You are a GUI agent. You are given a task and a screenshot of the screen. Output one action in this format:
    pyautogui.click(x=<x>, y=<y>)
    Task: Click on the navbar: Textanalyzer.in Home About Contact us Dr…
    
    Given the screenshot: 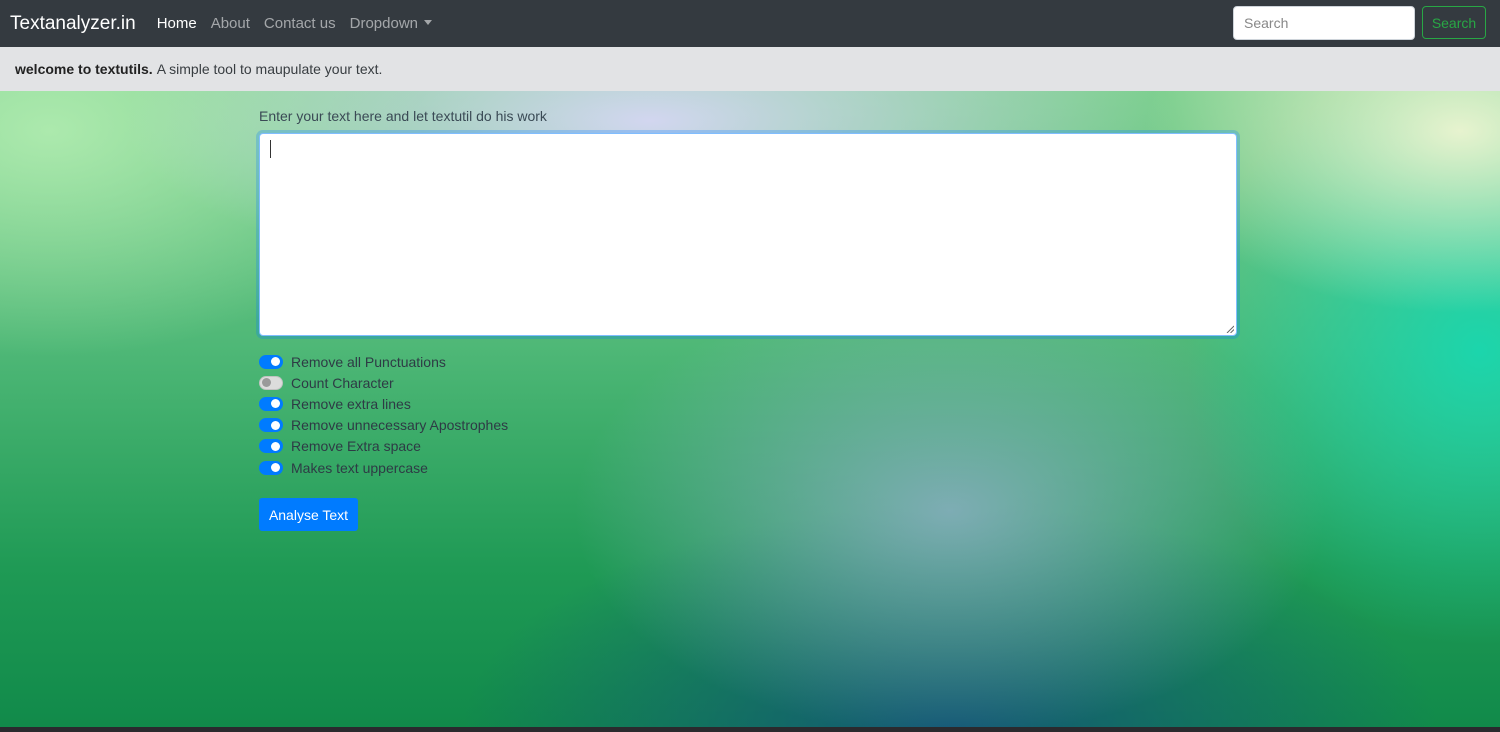 What is the action you would take?
    pyautogui.click(x=750, y=23)
    